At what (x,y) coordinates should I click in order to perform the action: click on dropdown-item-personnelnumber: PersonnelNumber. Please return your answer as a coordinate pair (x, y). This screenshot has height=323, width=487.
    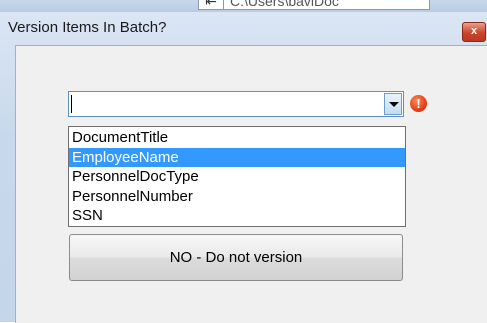
    Looking at the image, I should click on (237, 197).